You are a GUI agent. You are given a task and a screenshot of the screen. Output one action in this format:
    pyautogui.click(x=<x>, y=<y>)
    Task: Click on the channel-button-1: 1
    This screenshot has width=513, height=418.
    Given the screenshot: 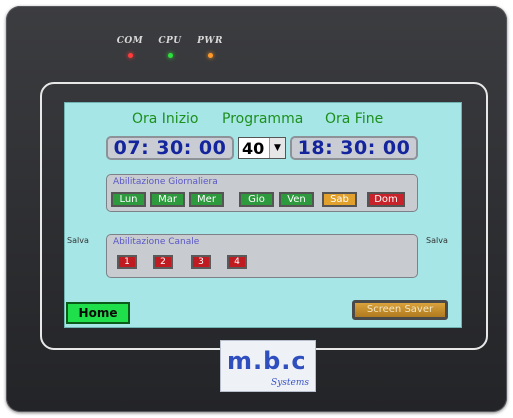 What is the action you would take?
    pyautogui.click(x=127, y=262)
    